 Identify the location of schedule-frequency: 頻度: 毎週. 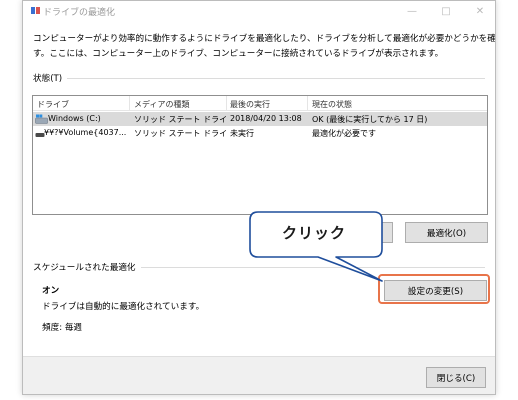
(62, 328).